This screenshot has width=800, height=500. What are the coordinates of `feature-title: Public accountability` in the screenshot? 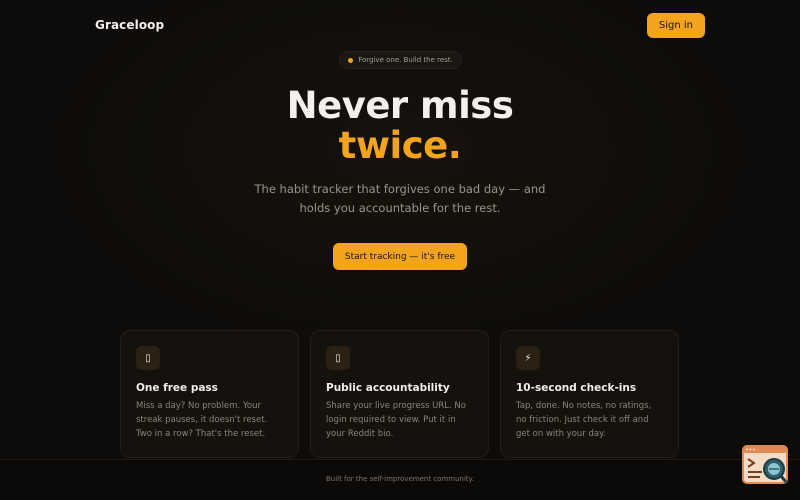 It's located at (388, 388).